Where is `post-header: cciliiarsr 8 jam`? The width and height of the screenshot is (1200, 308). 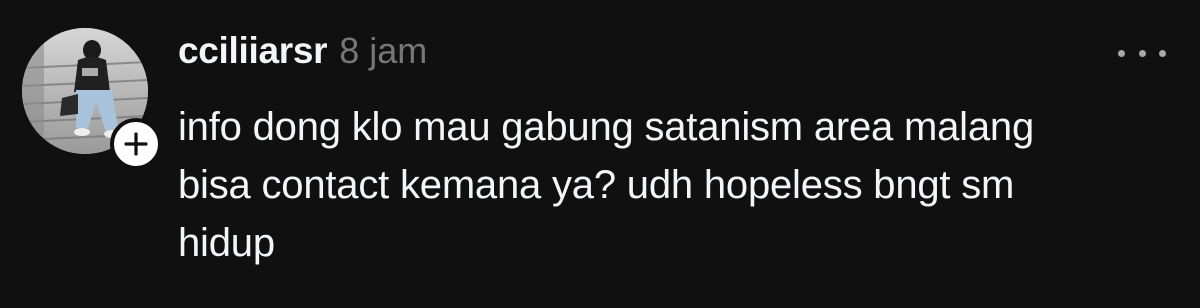
post-header: cciliiarsr 8 jam is located at coordinates (302, 55).